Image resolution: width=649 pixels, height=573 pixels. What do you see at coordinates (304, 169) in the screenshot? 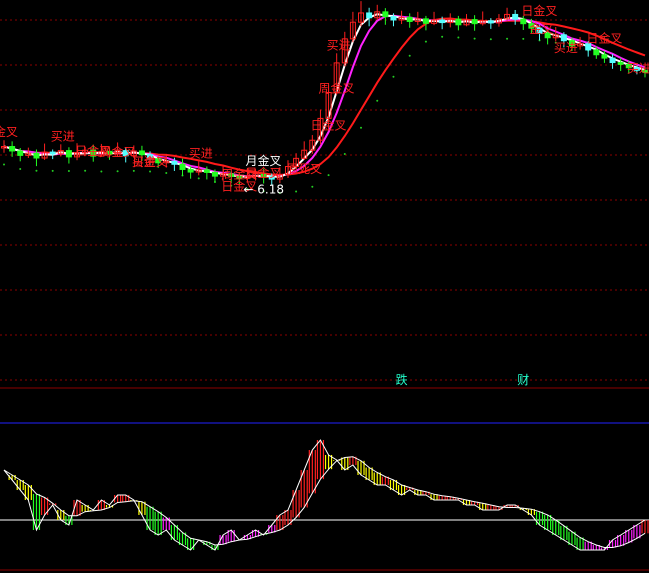
I see `annotation-label: 周死叉` at bounding box center [304, 169].